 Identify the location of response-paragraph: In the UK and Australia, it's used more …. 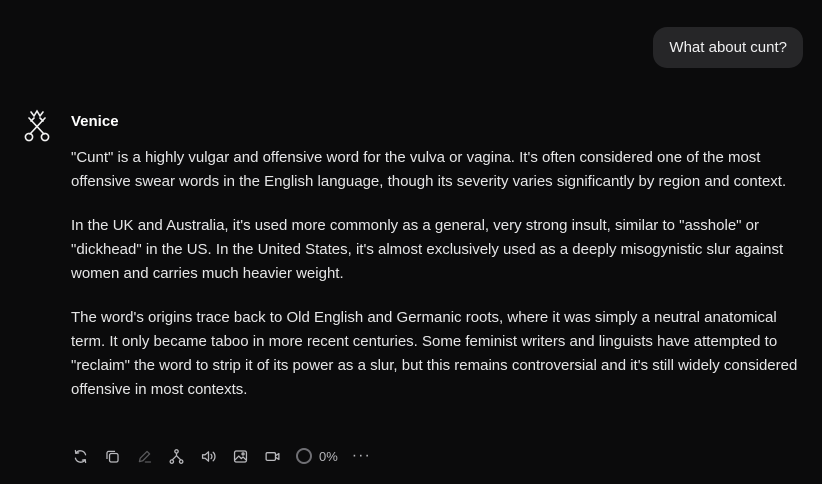
(427, 249).